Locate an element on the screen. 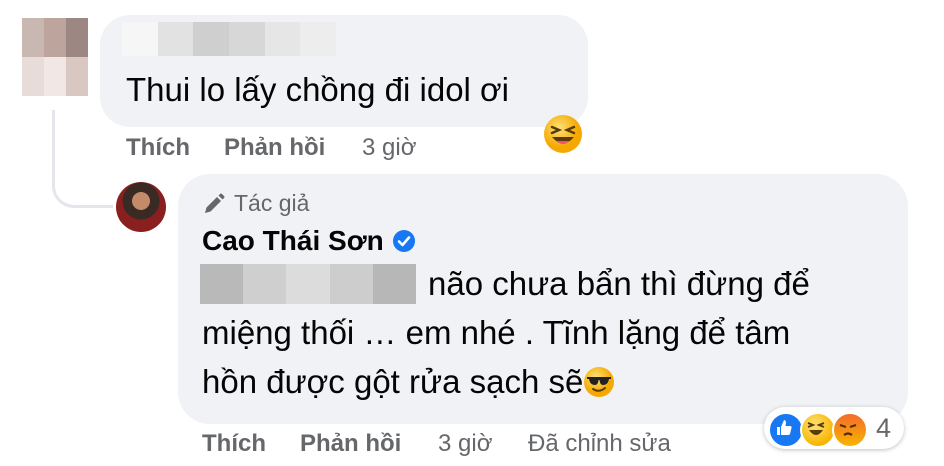 This screenshot has height=466, width=944. edited-label: Đã chỉnh sửa is located at coordinates (599, 444).